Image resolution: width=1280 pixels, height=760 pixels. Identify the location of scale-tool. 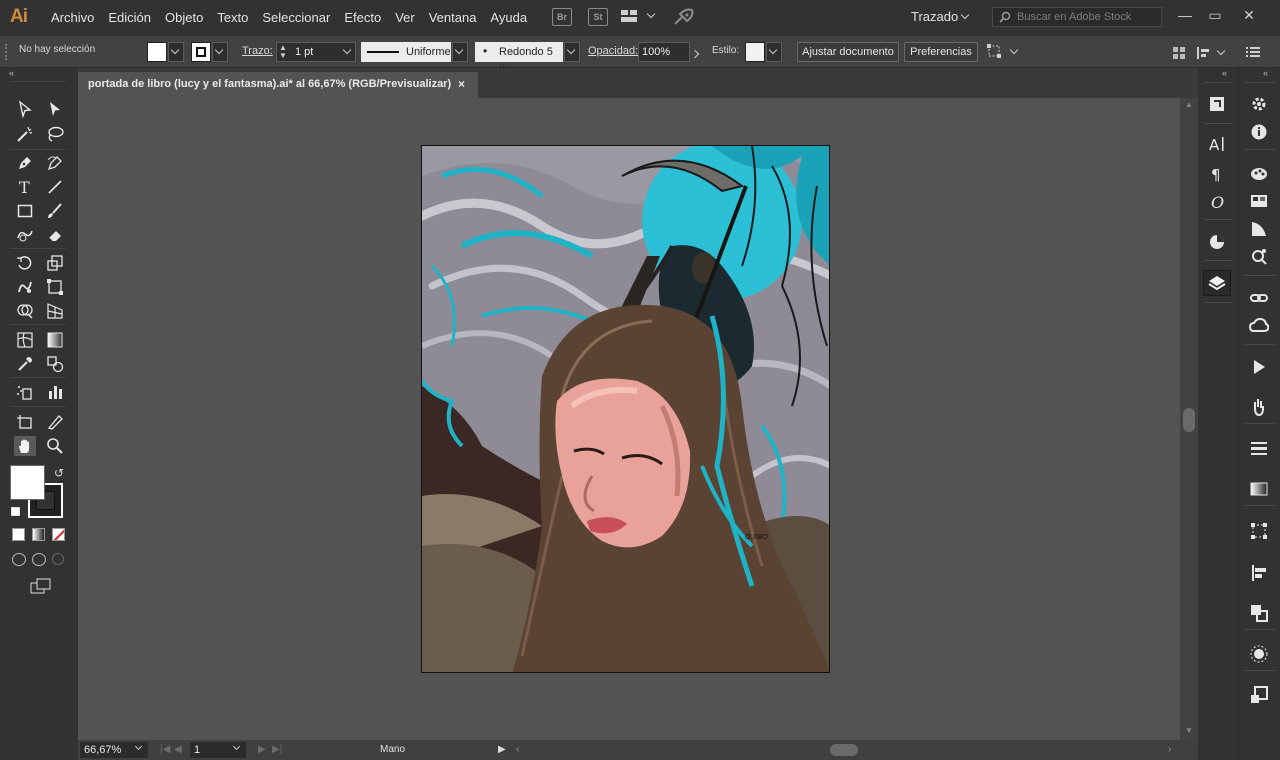
(55, 263).